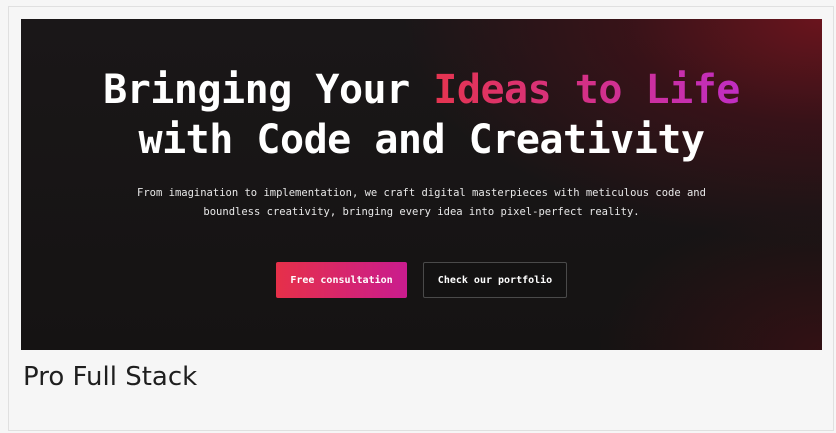 The height and width of the screenshot is (433, 836). I want to click on free-consultation-button-label: Free consultation, so click(341, 280).